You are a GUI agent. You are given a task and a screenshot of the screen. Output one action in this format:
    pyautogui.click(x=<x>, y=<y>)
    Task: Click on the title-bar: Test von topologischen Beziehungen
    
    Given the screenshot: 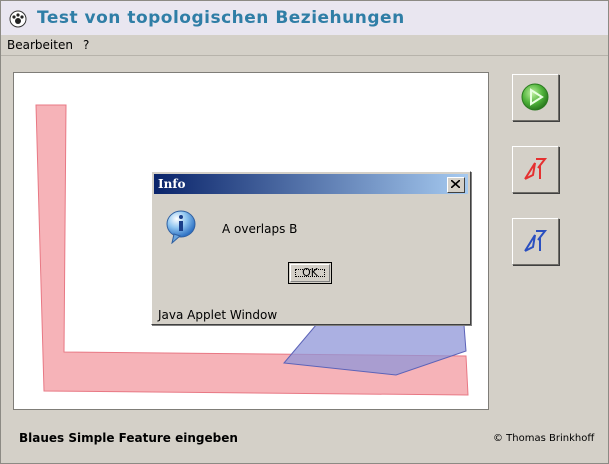 What is the action you would take?
    pyautogui.click(x=304, y=18)
    